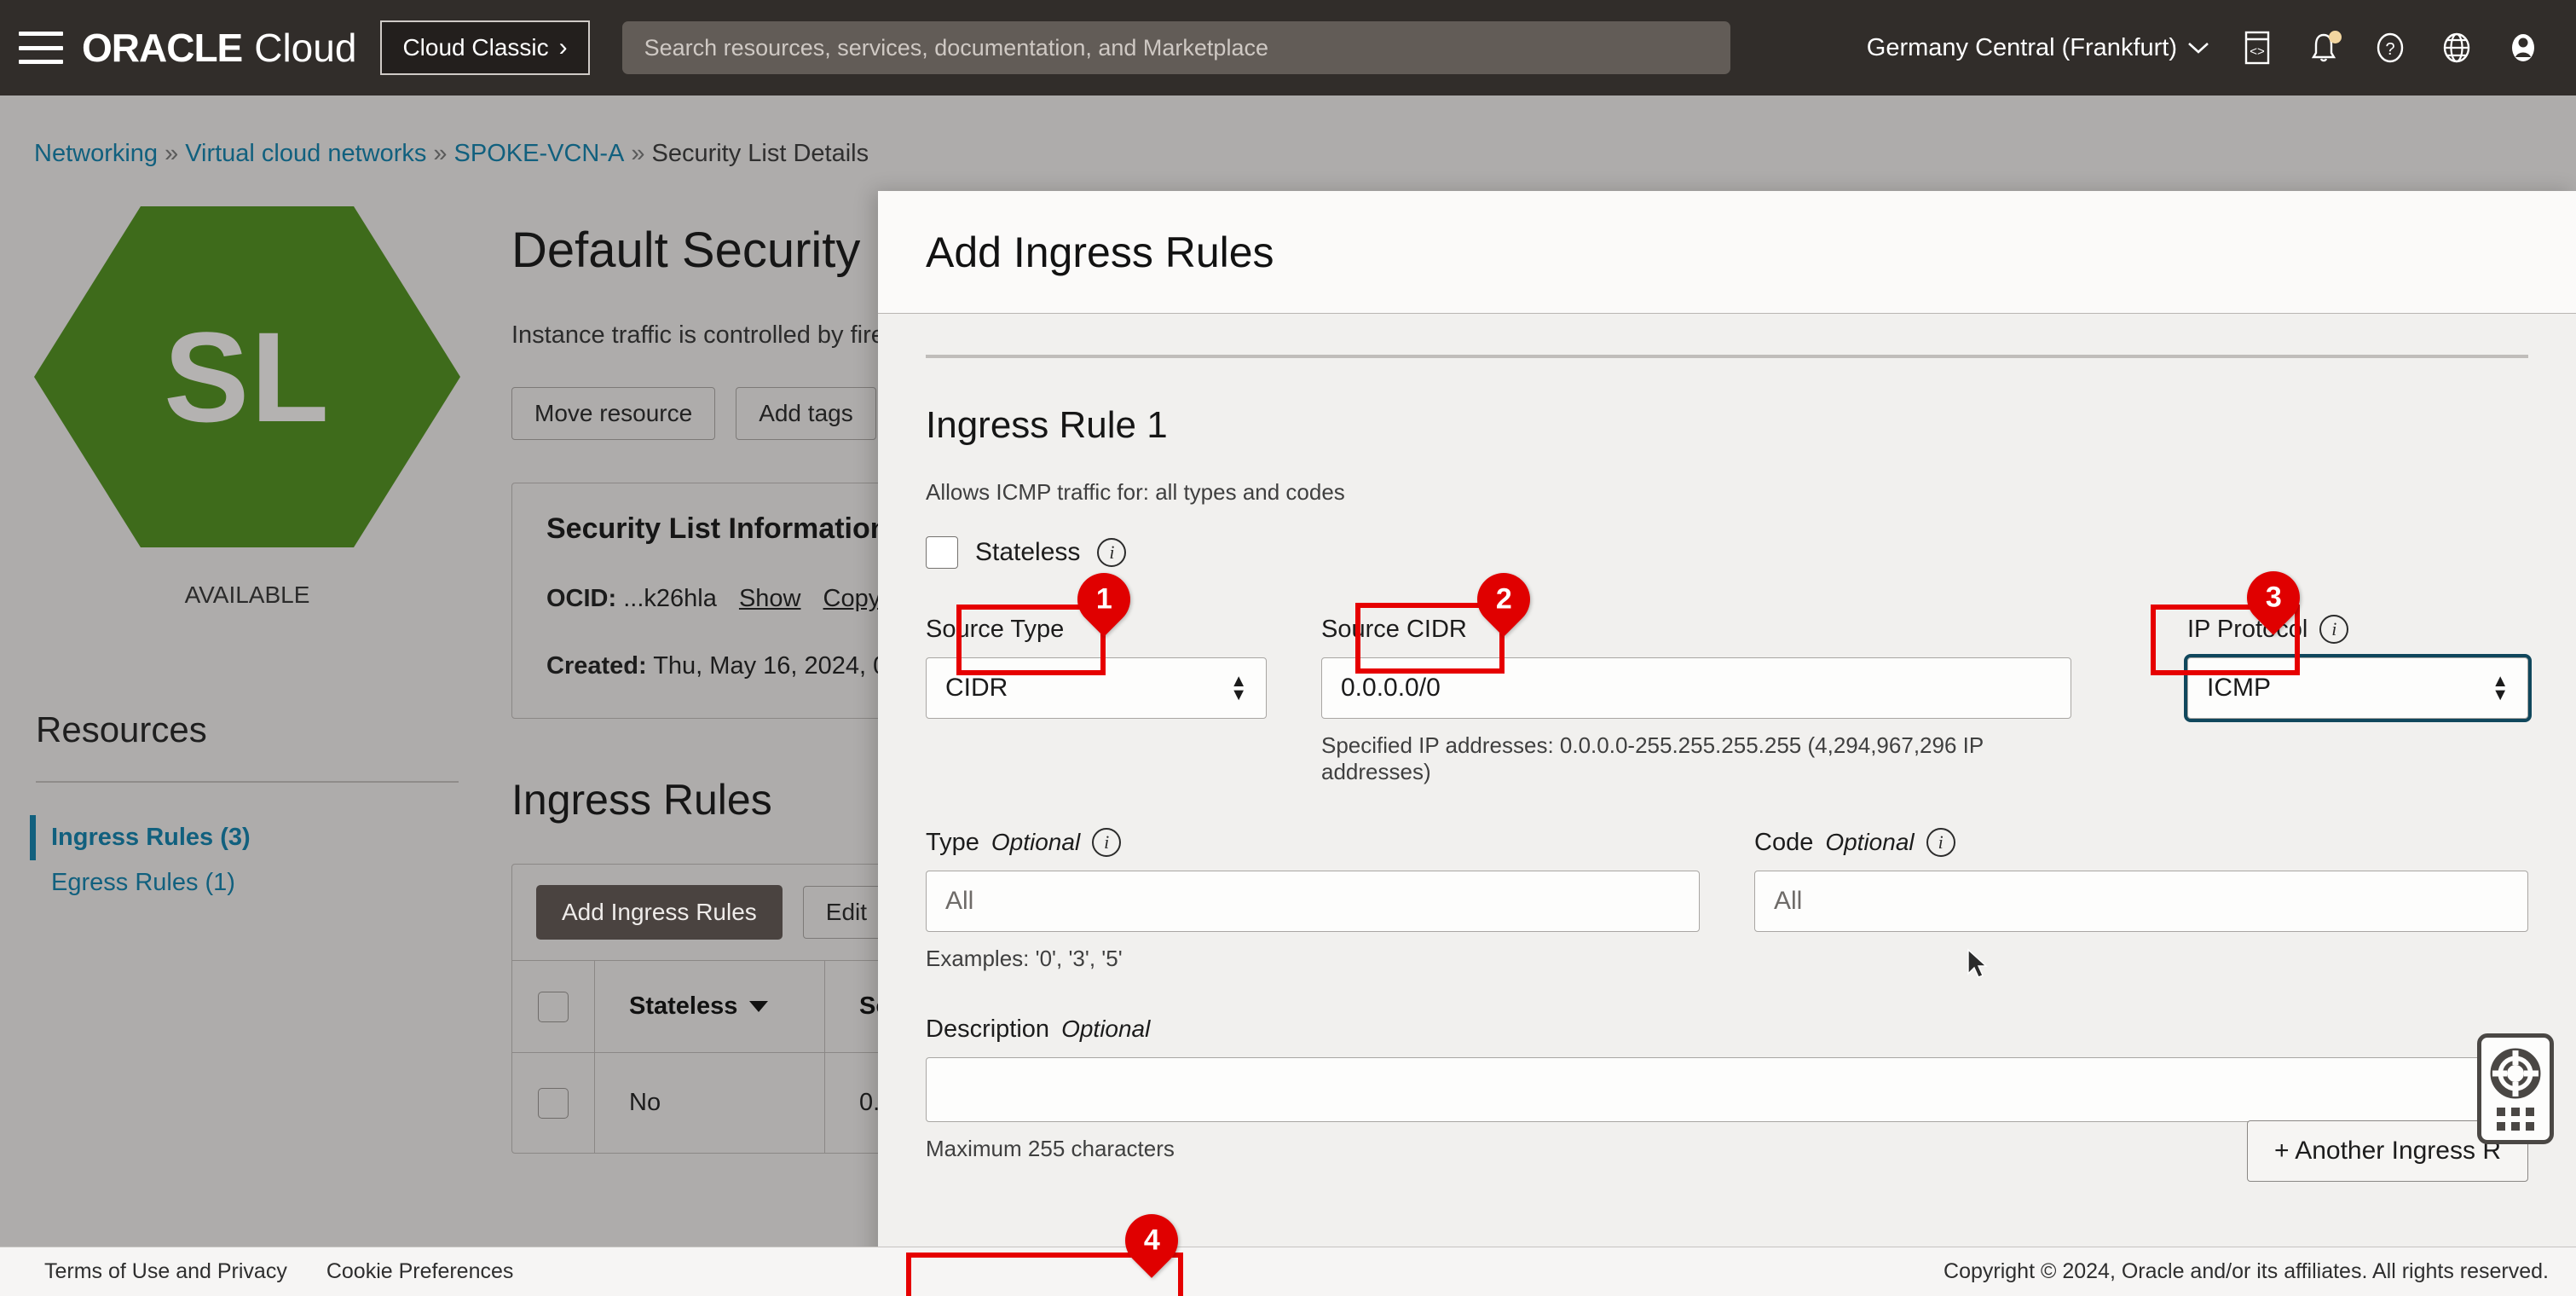 Image resolution: width=2576 pixels, height=1296 pixels. What do you see at coordinates (2239, 688) in the screenshot?
I see `ip-protocol-value: ICMP` at bounding box center [2239, 688].